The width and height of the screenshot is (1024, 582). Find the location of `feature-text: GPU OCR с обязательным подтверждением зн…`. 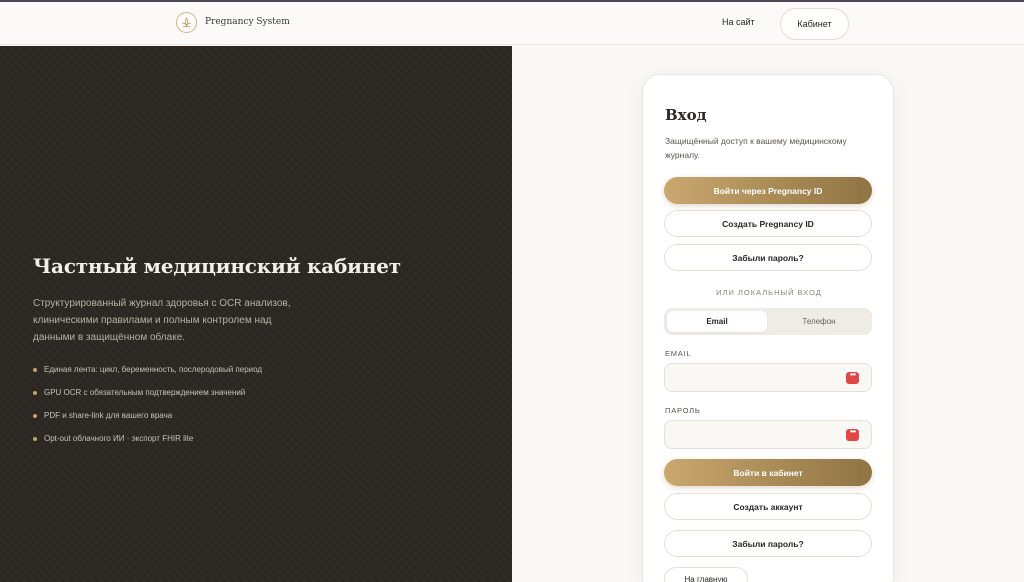

feature-text: GPU OCR с обязательным подтверждением зн… is located at coordinates (145, 392).